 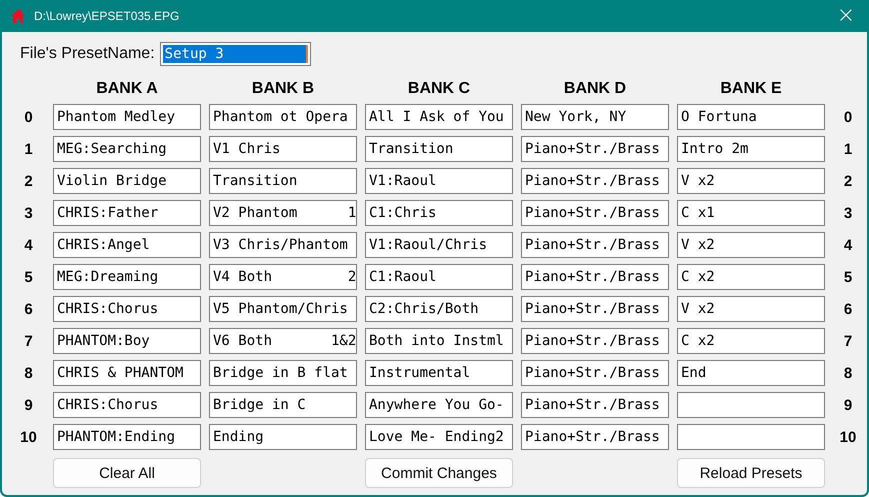 What do you see at coordinates (127, 117) in the screenshot?
I see `preset-field: Phantom Medley` at bounding box center [127, 117].